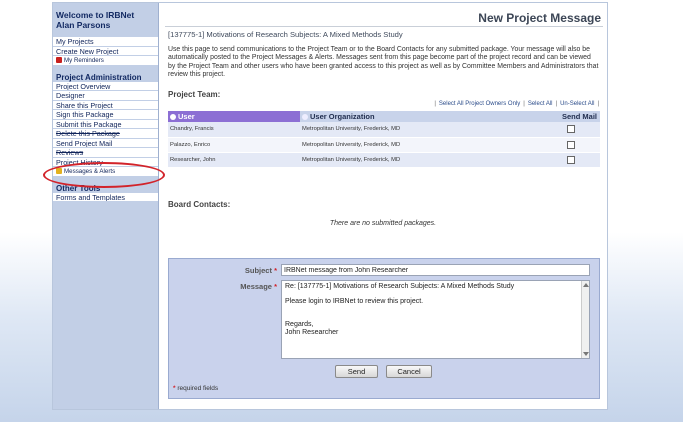 The height and width of the screenshot is (422, 683). Describe the element at coordinates (539, 18) in the screenshot. I see `page-title: New Project Message` at that location.